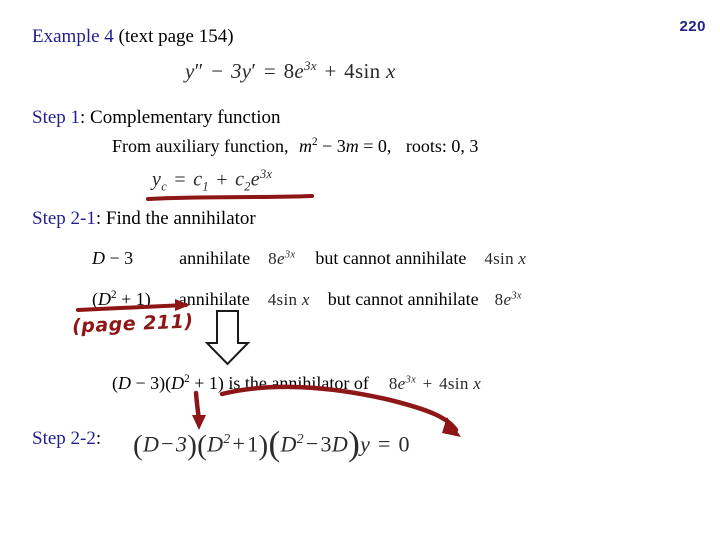 The image size is (720, 540). I want to click on page-title-black: (text page 154), so click(176, 36).